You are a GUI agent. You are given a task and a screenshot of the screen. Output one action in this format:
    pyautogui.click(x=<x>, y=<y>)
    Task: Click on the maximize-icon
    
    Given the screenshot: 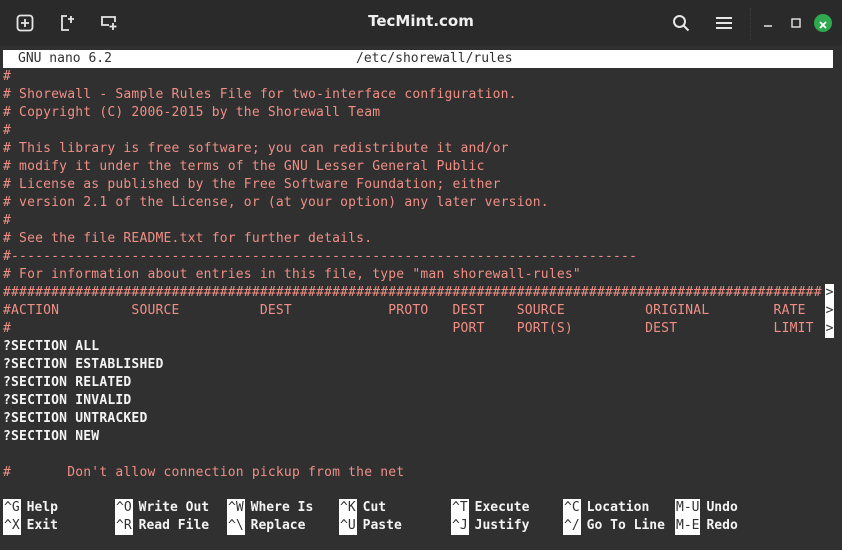 What is the action you would take?
    pyautogui.click(x=796, y=23)
    